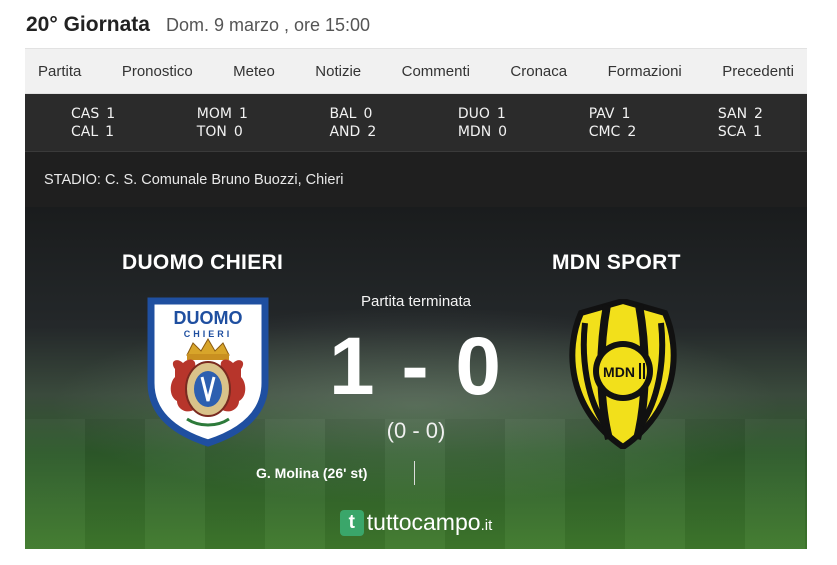  Describe the element at coordinates (202, 263) in the screenshot. I see `home-team-name: DUOMO CHIERI` at that location.